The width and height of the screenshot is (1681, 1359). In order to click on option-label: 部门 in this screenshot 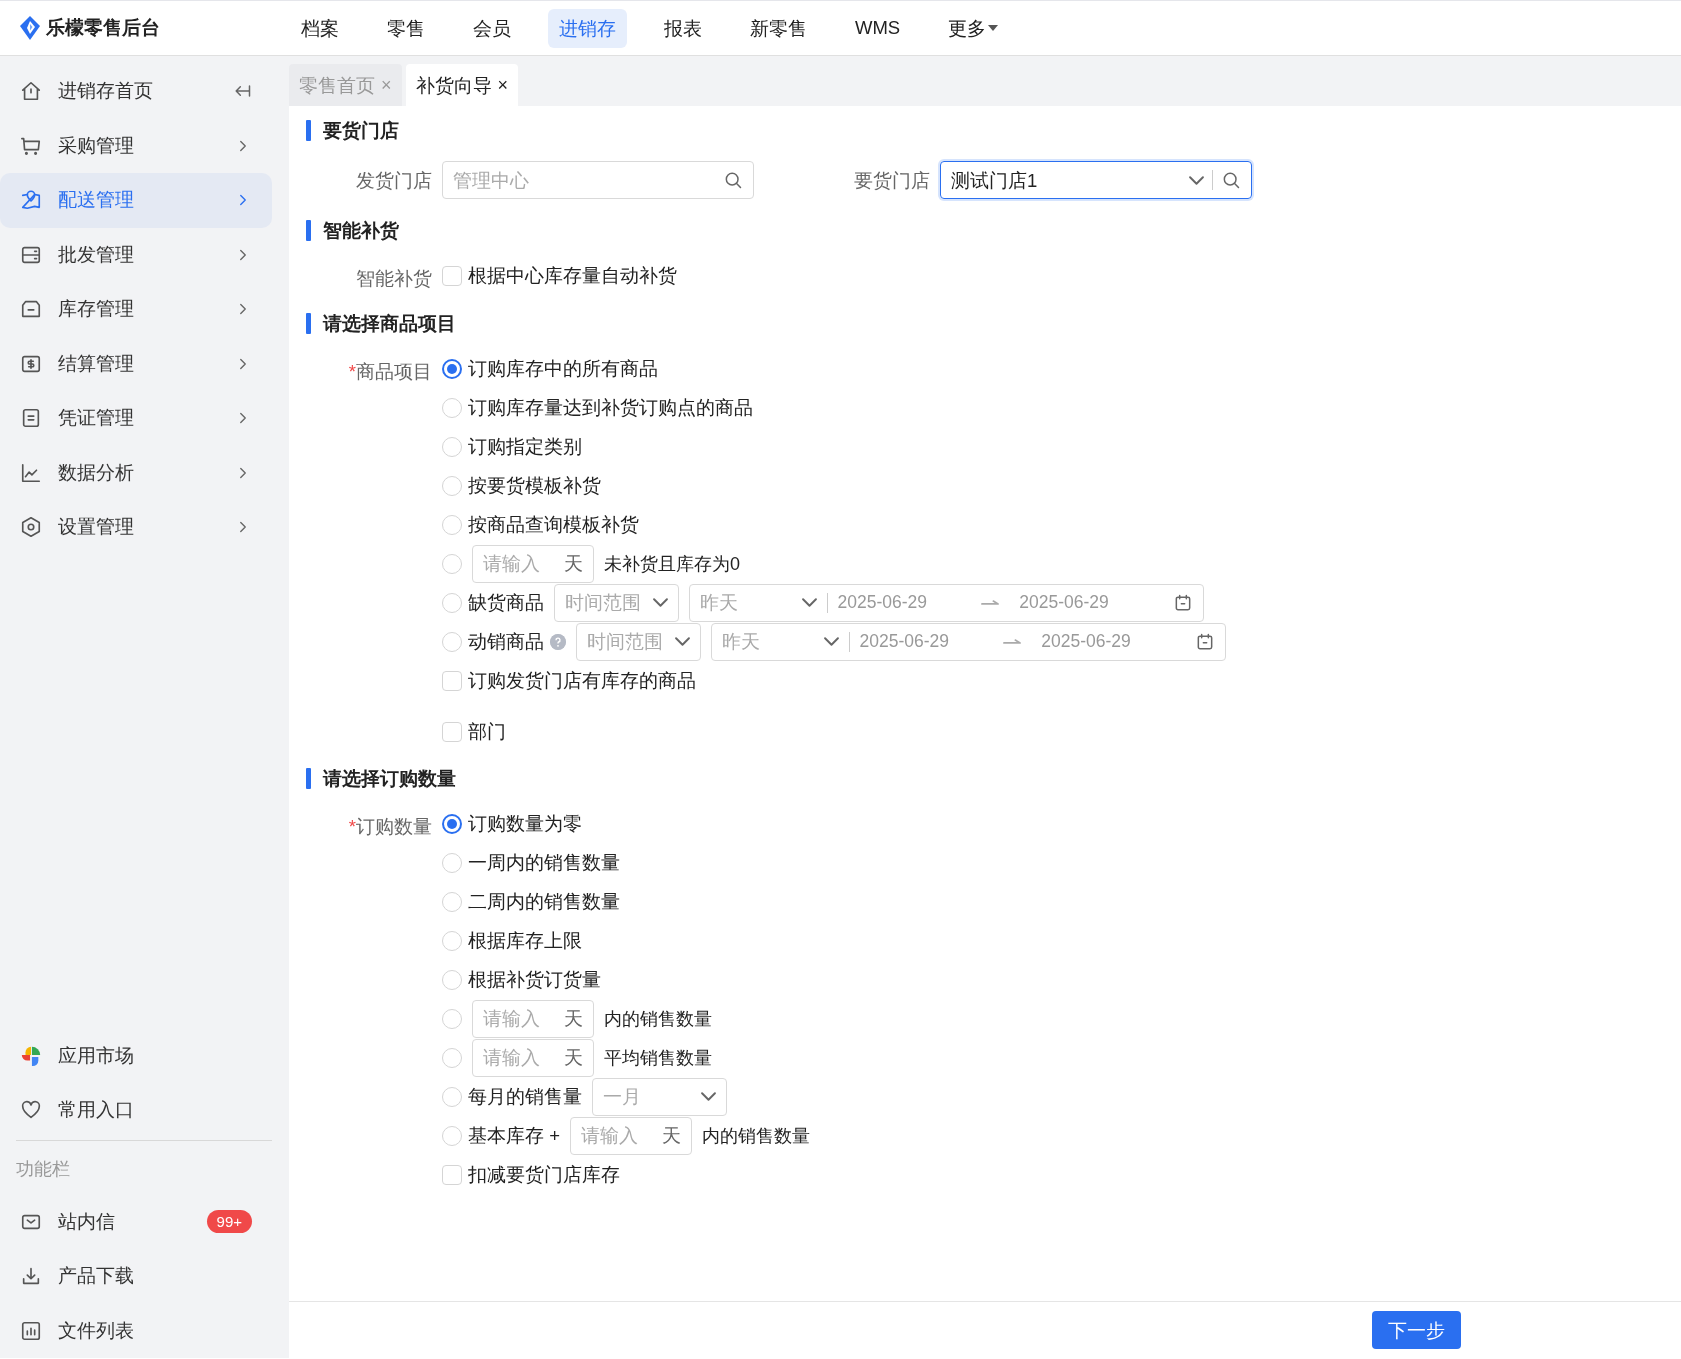, I will do `click(487, 732)`.